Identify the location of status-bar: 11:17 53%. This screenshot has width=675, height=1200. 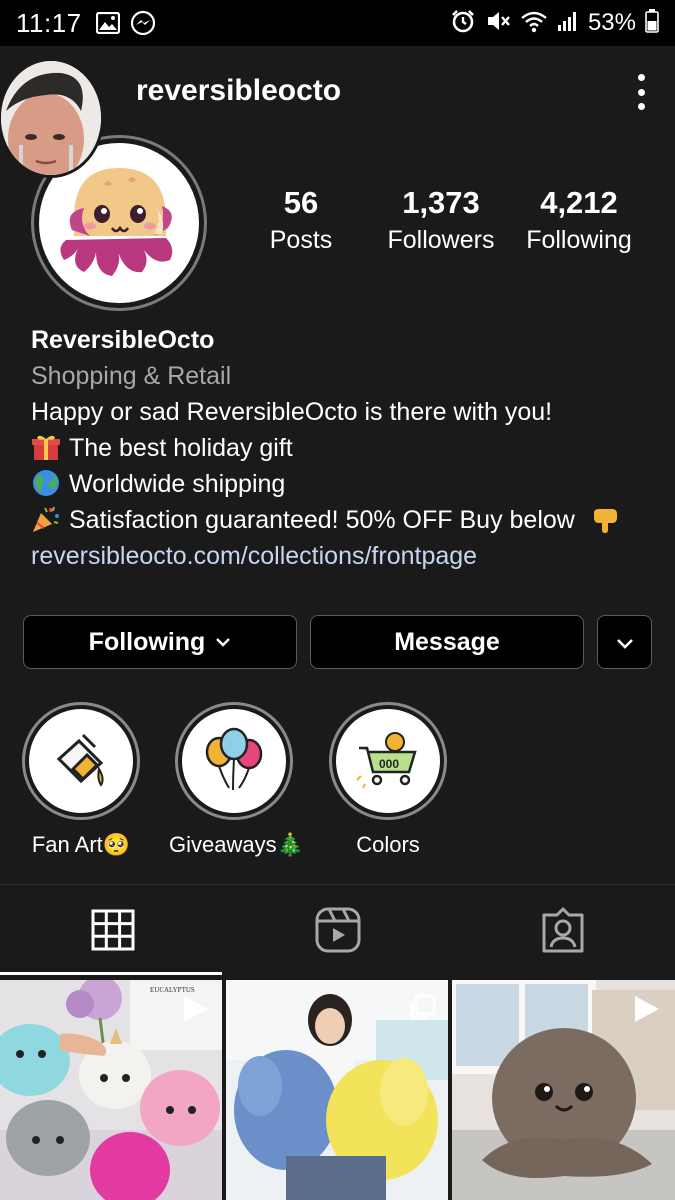
(337, 23).